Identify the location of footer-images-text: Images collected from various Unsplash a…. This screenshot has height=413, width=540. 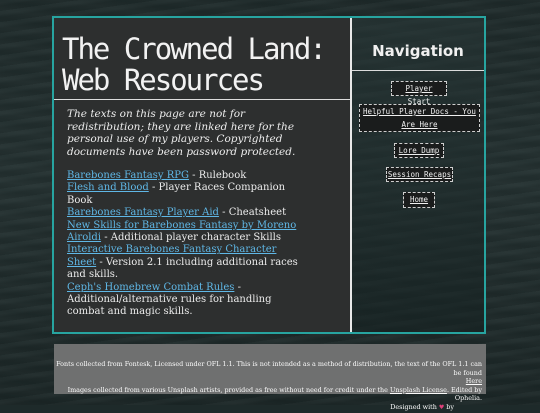
(227, 389).